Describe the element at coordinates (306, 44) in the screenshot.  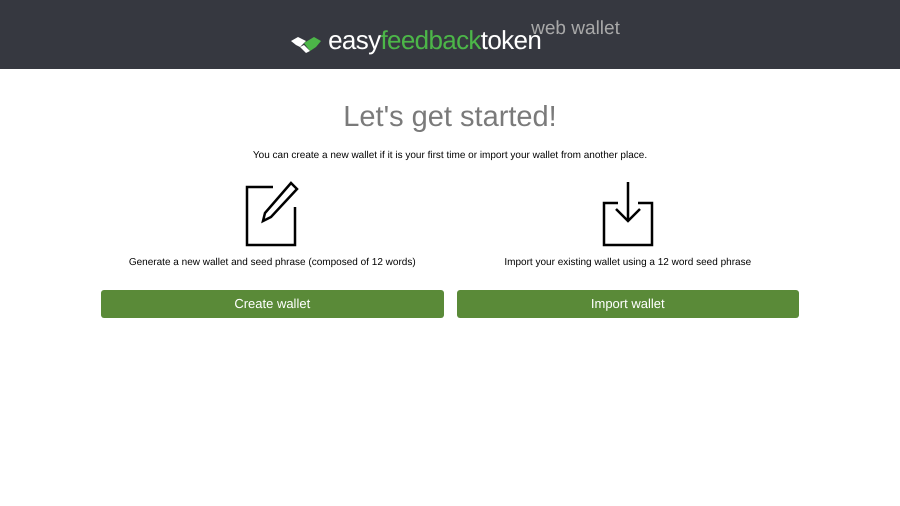
I see `handshake-icon` at that location.